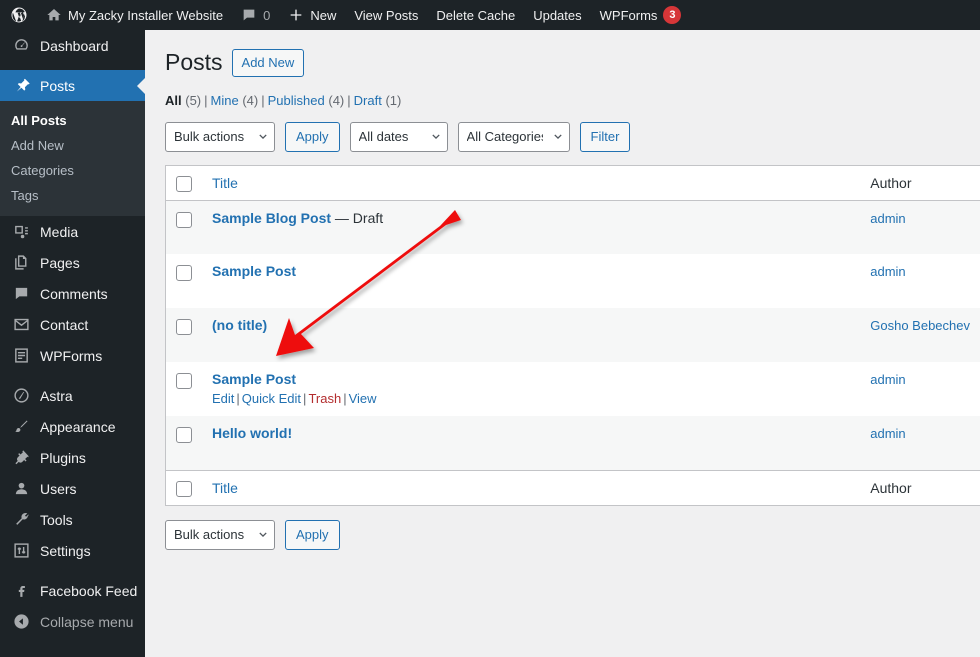 The height and width of the screenshot is (657, 980). Describe the element at coordinates (225, 100) in the screenshot. I see `filter-link-mine: Mine` at that location.